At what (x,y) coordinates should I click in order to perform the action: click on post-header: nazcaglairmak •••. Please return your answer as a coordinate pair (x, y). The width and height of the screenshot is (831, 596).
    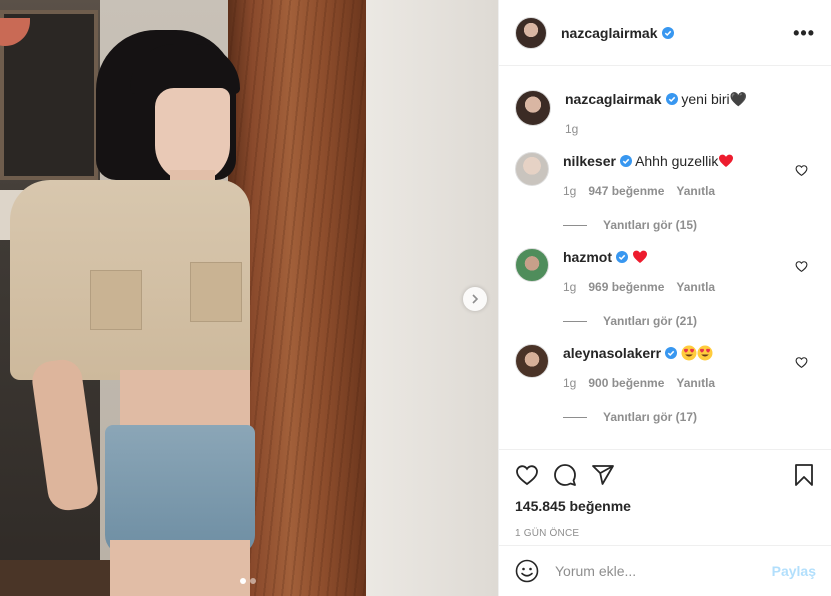
    Looking at the image, I should click on (665, 33).